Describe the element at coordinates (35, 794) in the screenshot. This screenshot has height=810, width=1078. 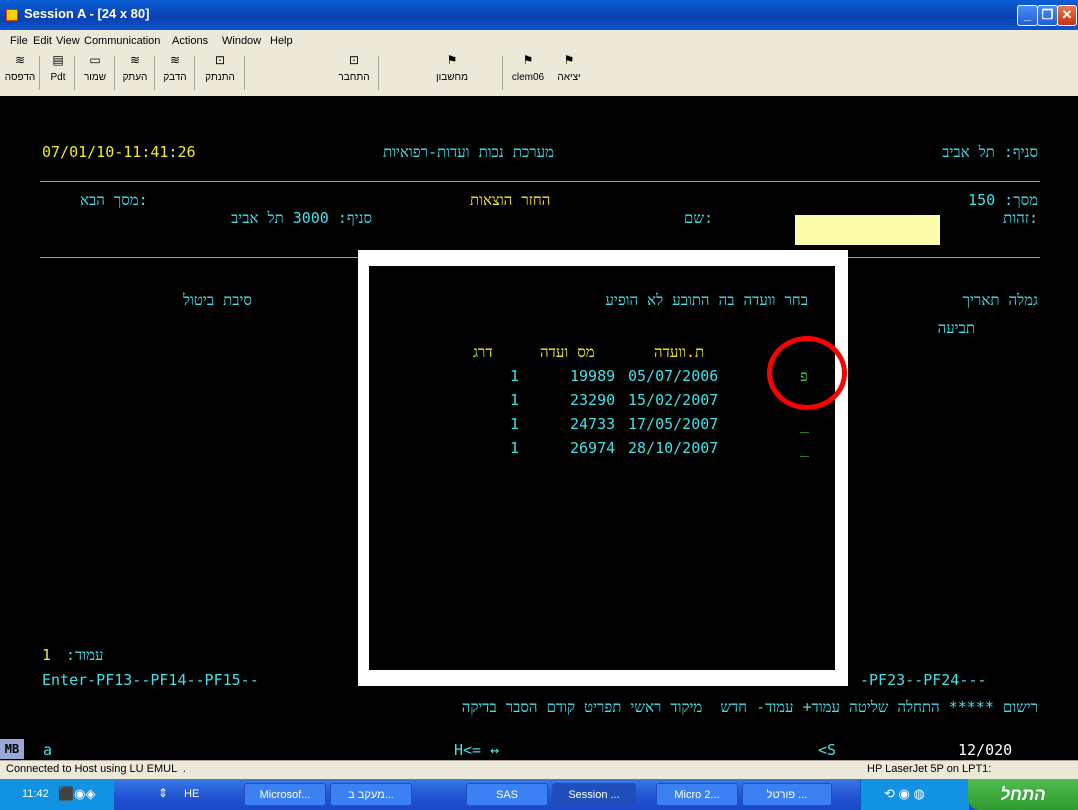
I see `taskbar-clock: 11:42` at that location.